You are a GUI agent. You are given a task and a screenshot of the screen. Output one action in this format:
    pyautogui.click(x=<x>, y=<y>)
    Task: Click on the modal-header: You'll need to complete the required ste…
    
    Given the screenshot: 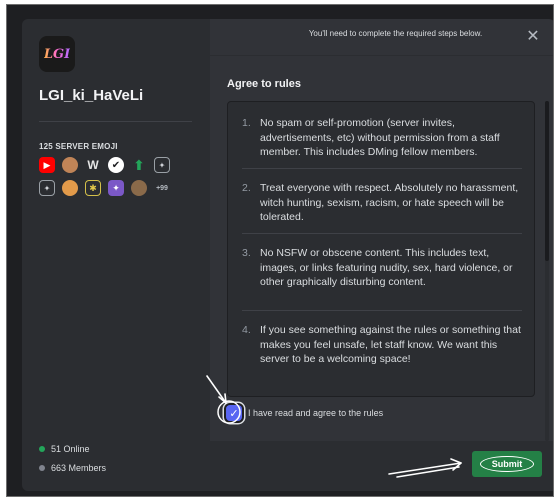 What is the action you would take?
    pyautogui.click(x=381, y=33)
    